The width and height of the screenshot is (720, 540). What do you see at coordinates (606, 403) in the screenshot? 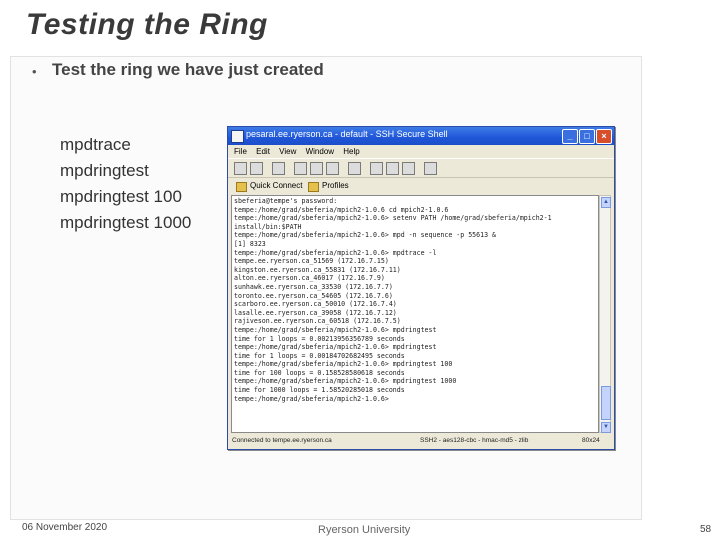
I see `scroll-thumb` at bounding box center [606, 403].